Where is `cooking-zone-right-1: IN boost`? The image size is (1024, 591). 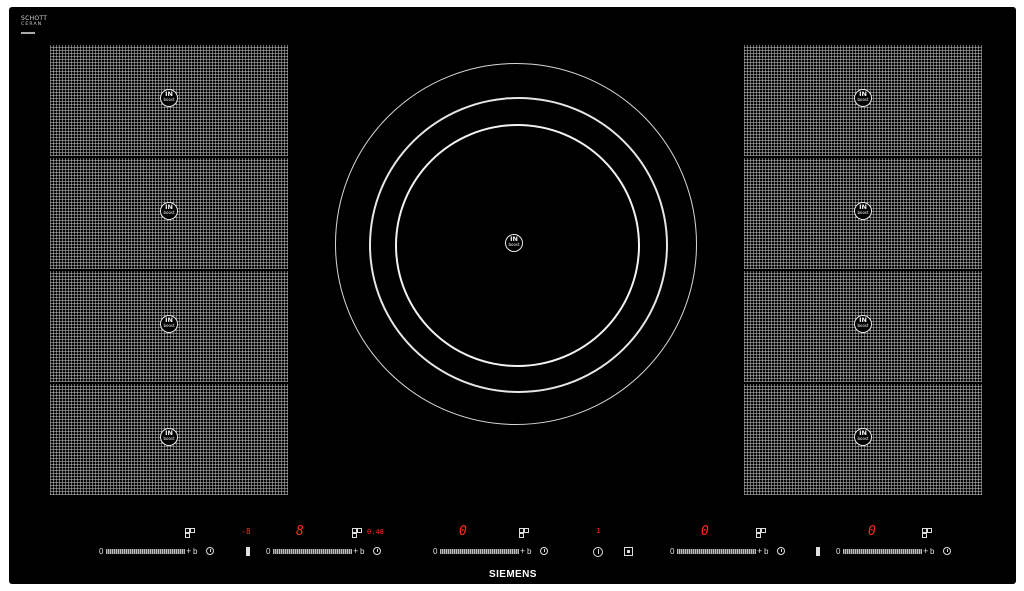
cooking-zone-right-1: IN boost is located at coordinates (863, 100).